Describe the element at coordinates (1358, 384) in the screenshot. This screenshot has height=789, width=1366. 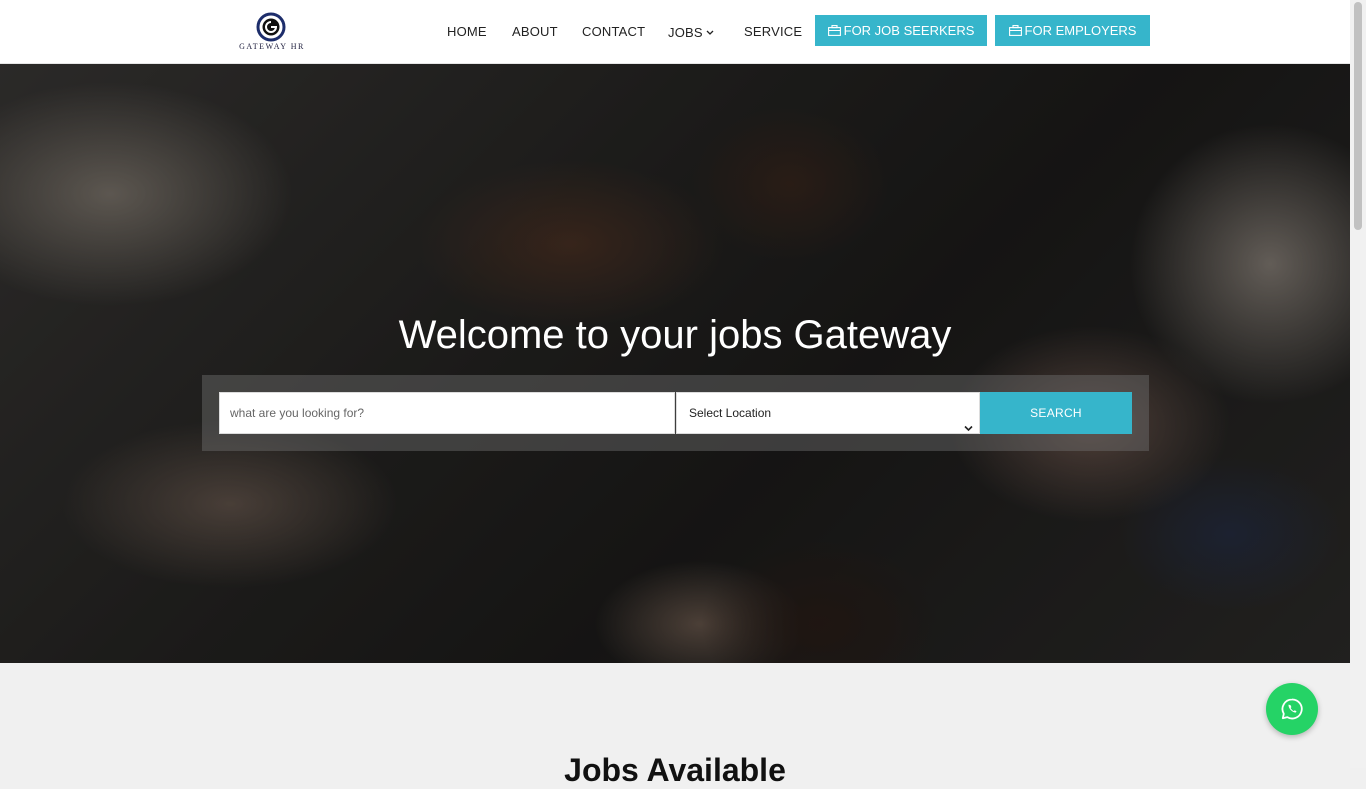
I see `page-scrollbar` at that location.